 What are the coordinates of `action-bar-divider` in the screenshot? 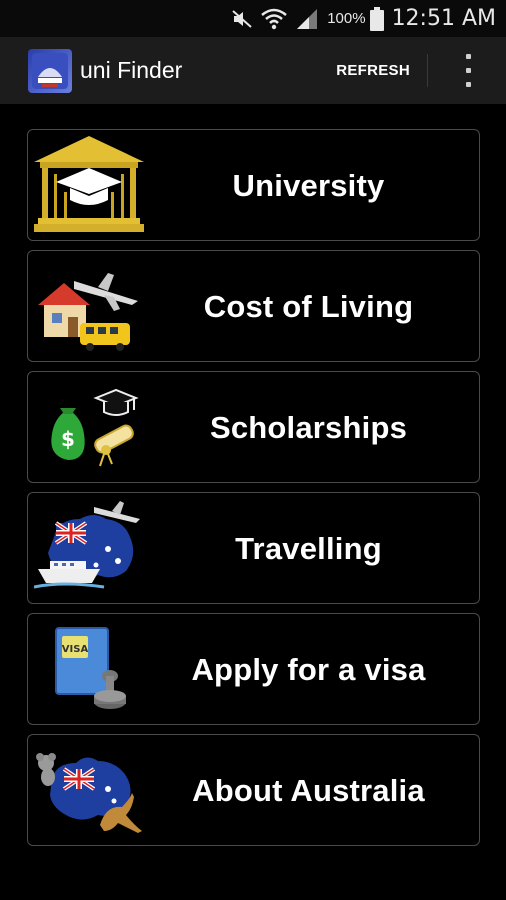 It's located at (427, 70).